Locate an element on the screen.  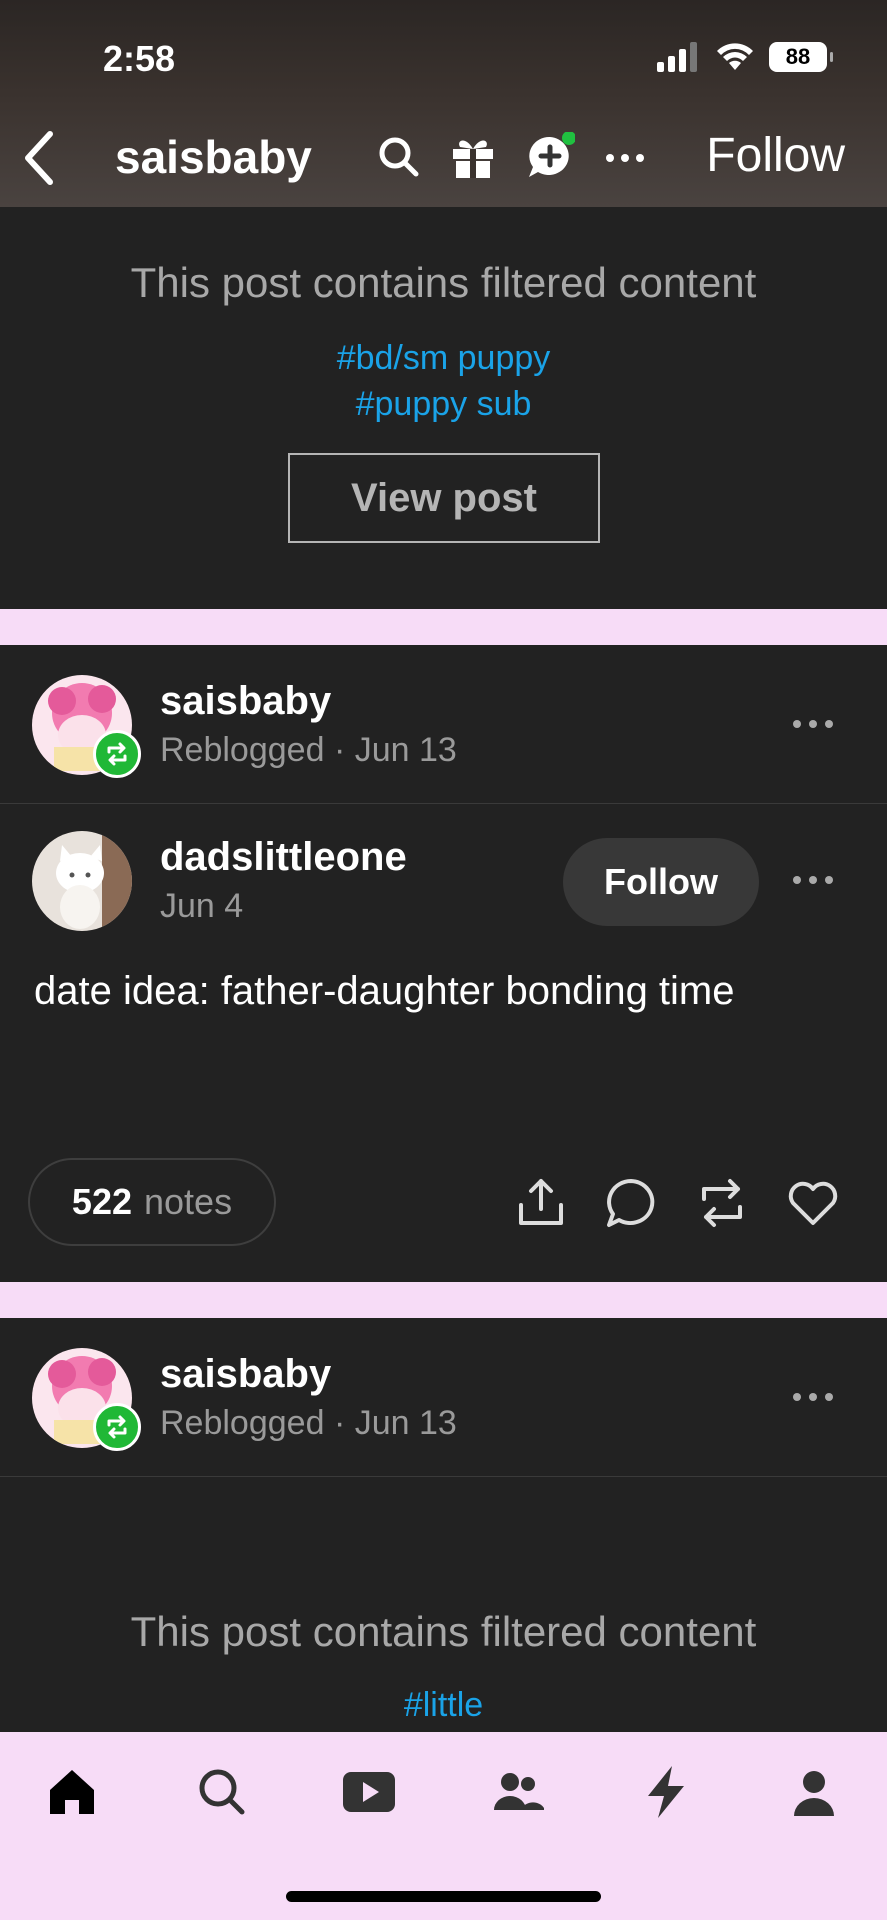
author-name: dadslittleone is located at coordinates (283, 857).